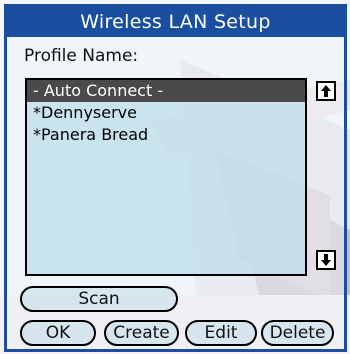 The height and width of the screenshot is (354, 350). I want to click on profile-list-item-panera-bread: *Panera Bread, so click(166, 135).